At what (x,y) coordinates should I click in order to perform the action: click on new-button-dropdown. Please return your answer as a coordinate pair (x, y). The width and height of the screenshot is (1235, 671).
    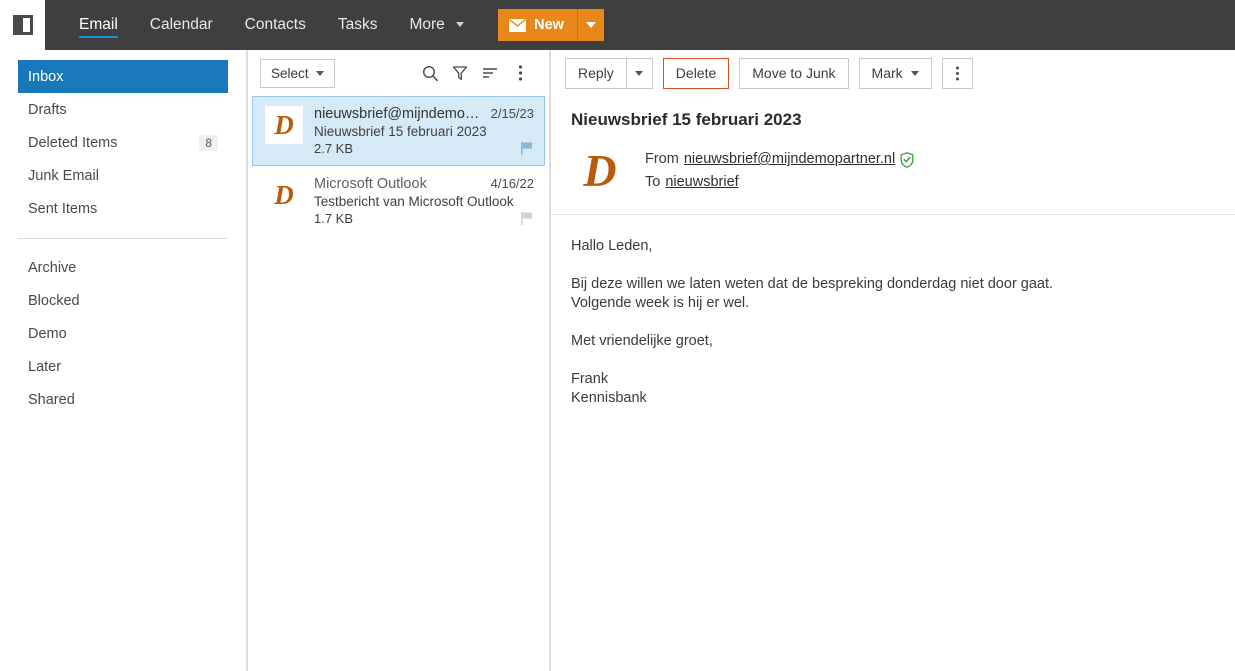
    Looking at the image, I should click on (590, 25).